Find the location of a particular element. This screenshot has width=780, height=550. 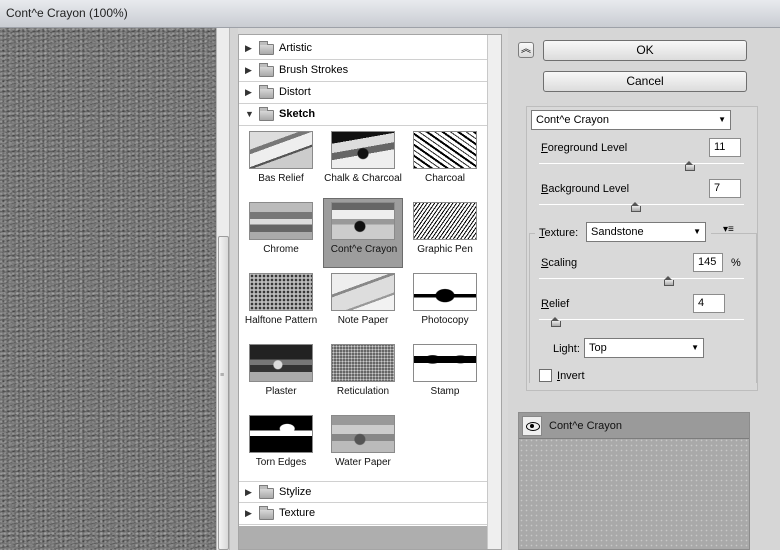

relief-input: 4 is located at coordinates (709, 303).